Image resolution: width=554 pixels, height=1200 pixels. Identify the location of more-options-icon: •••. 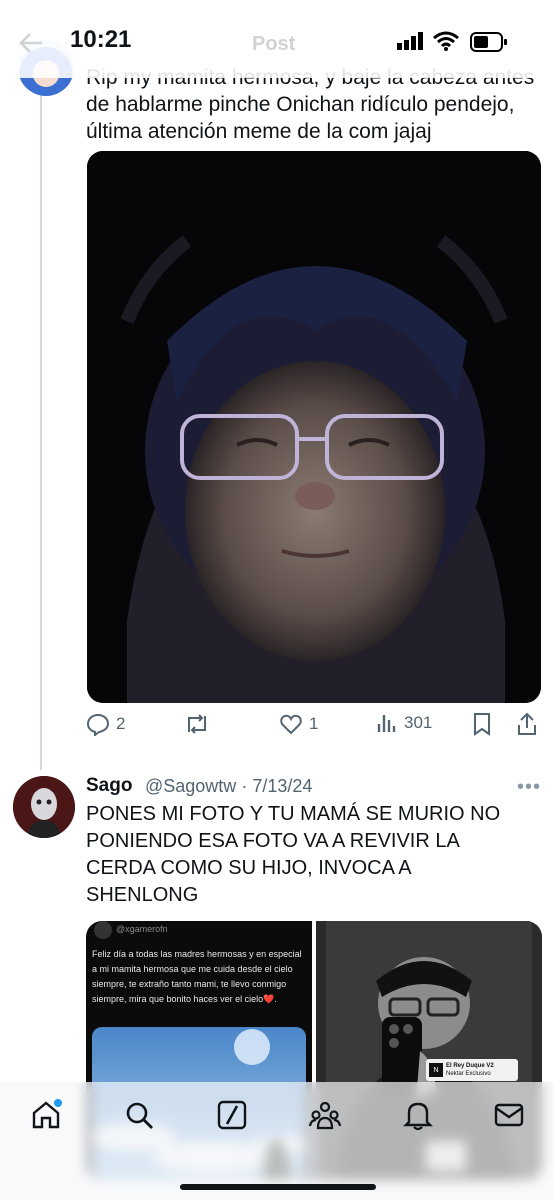
(529, 787).